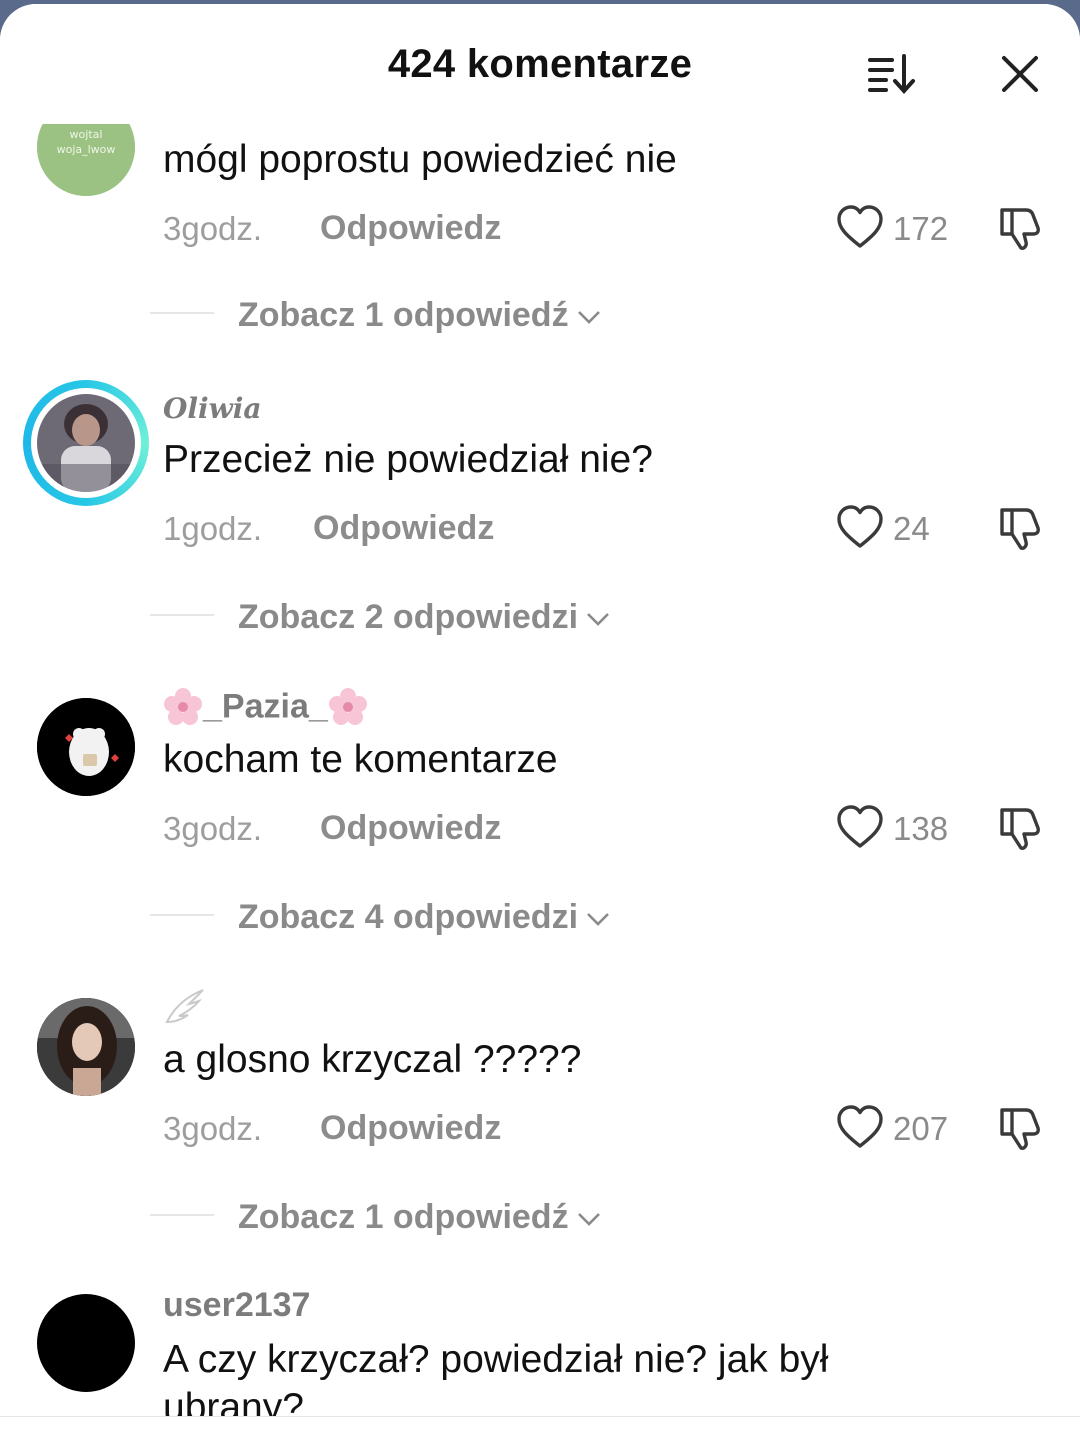  I want to click on comment-username: user2137, so click(236, 1305).